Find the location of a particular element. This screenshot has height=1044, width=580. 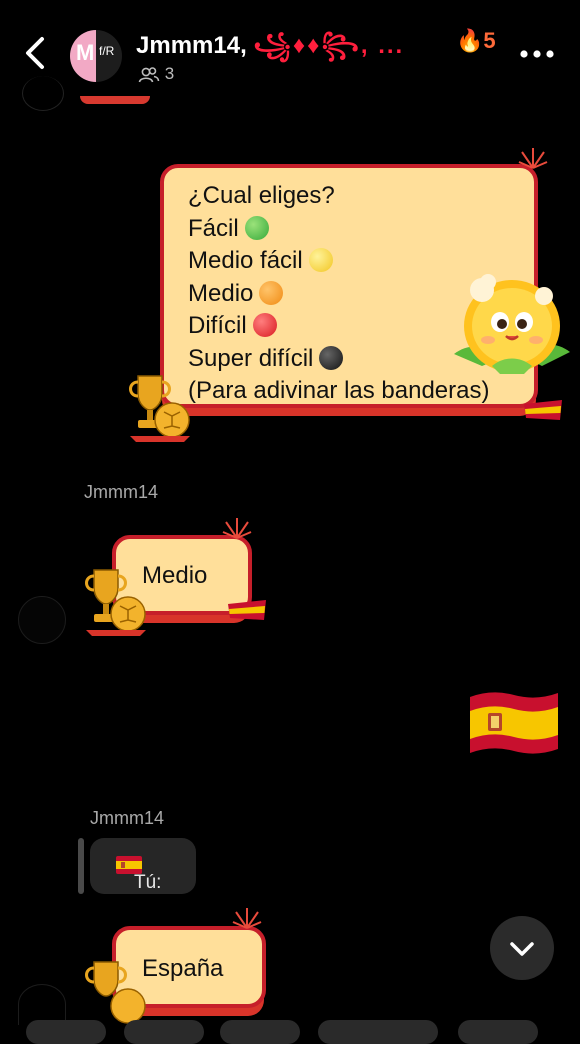

sender-avatar is located at coordinates (42, 620).